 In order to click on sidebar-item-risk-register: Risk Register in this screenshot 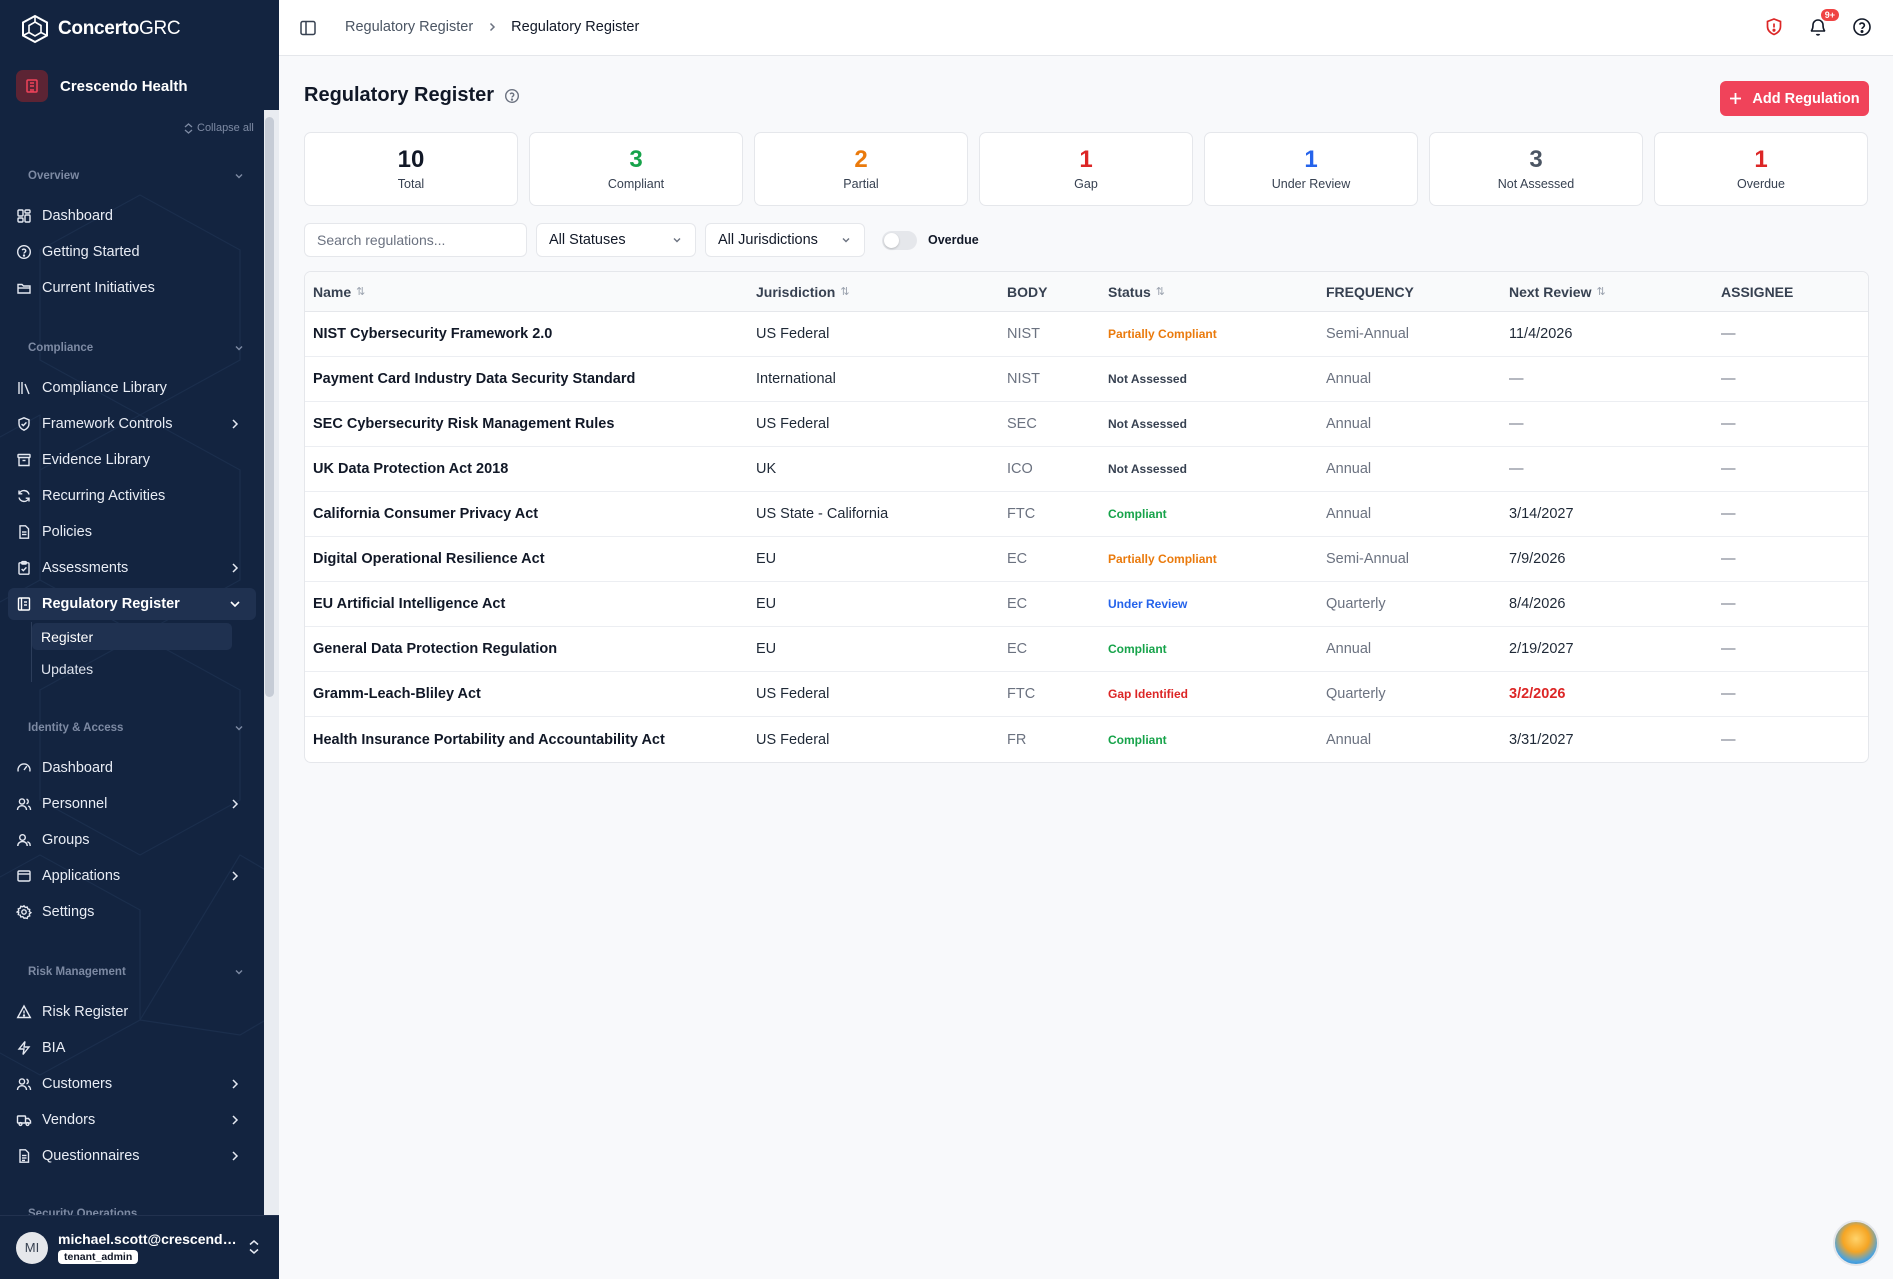, I will do `click(132, 1012)`.